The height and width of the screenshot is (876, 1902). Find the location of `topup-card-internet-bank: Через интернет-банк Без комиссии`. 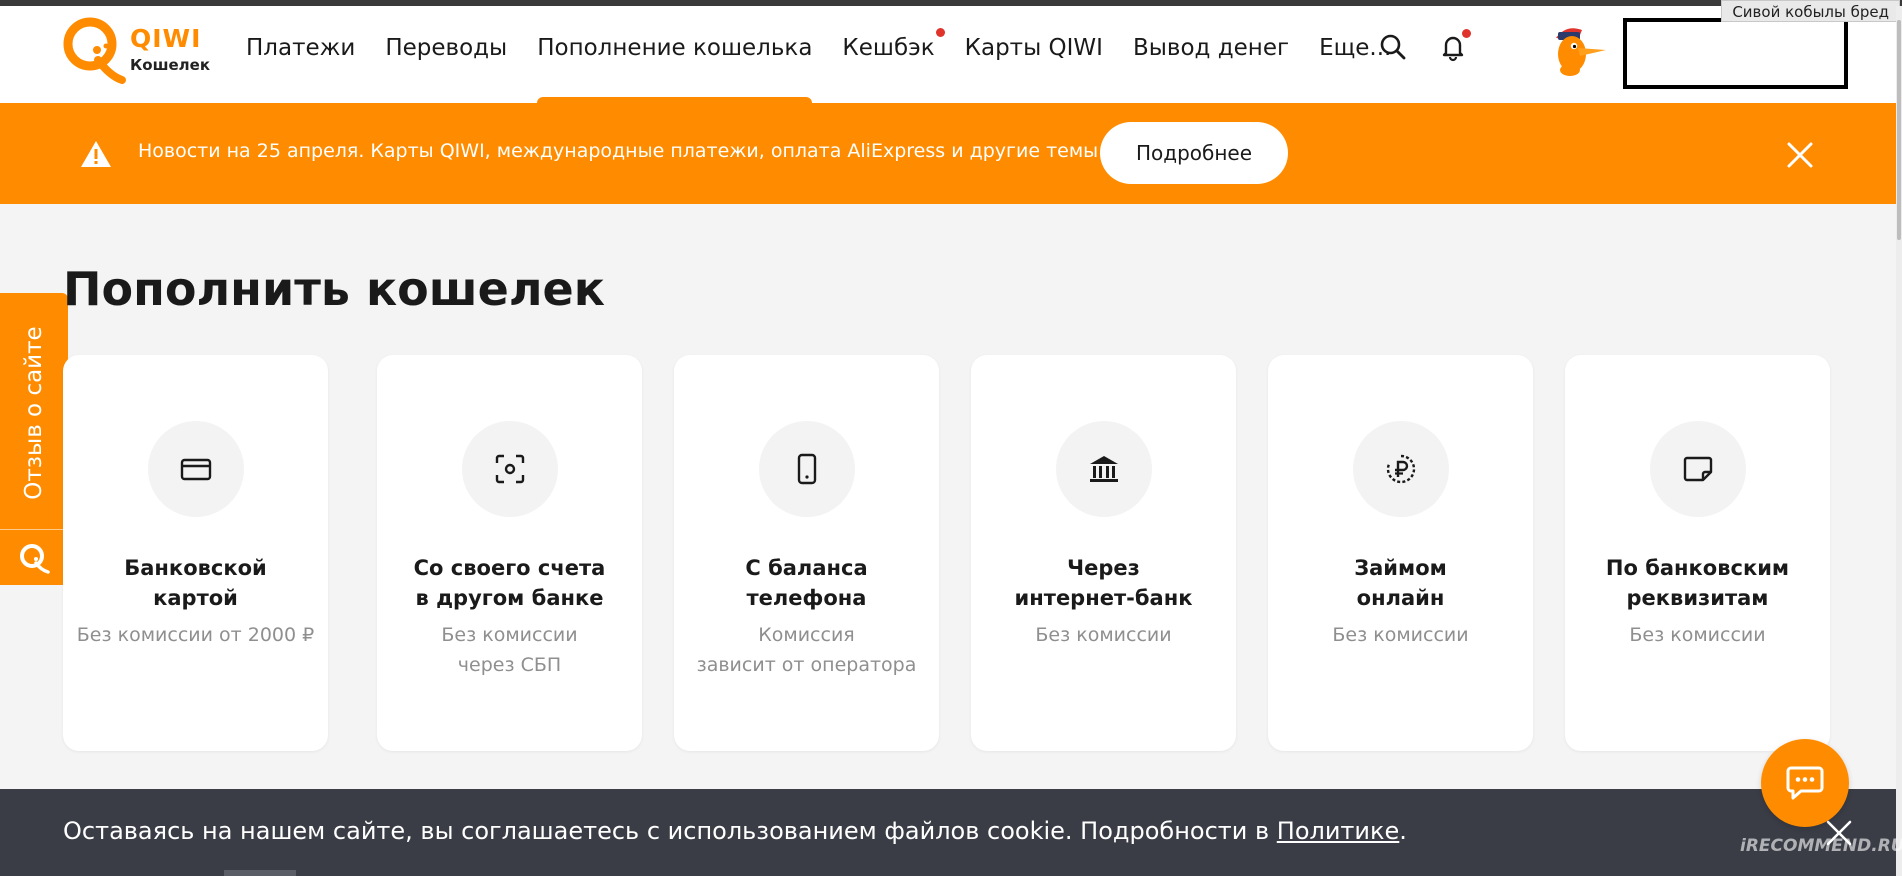

topup-card-internet-bank: Через интернет-банк Без комиссии is located at coordinates (1103, 553).